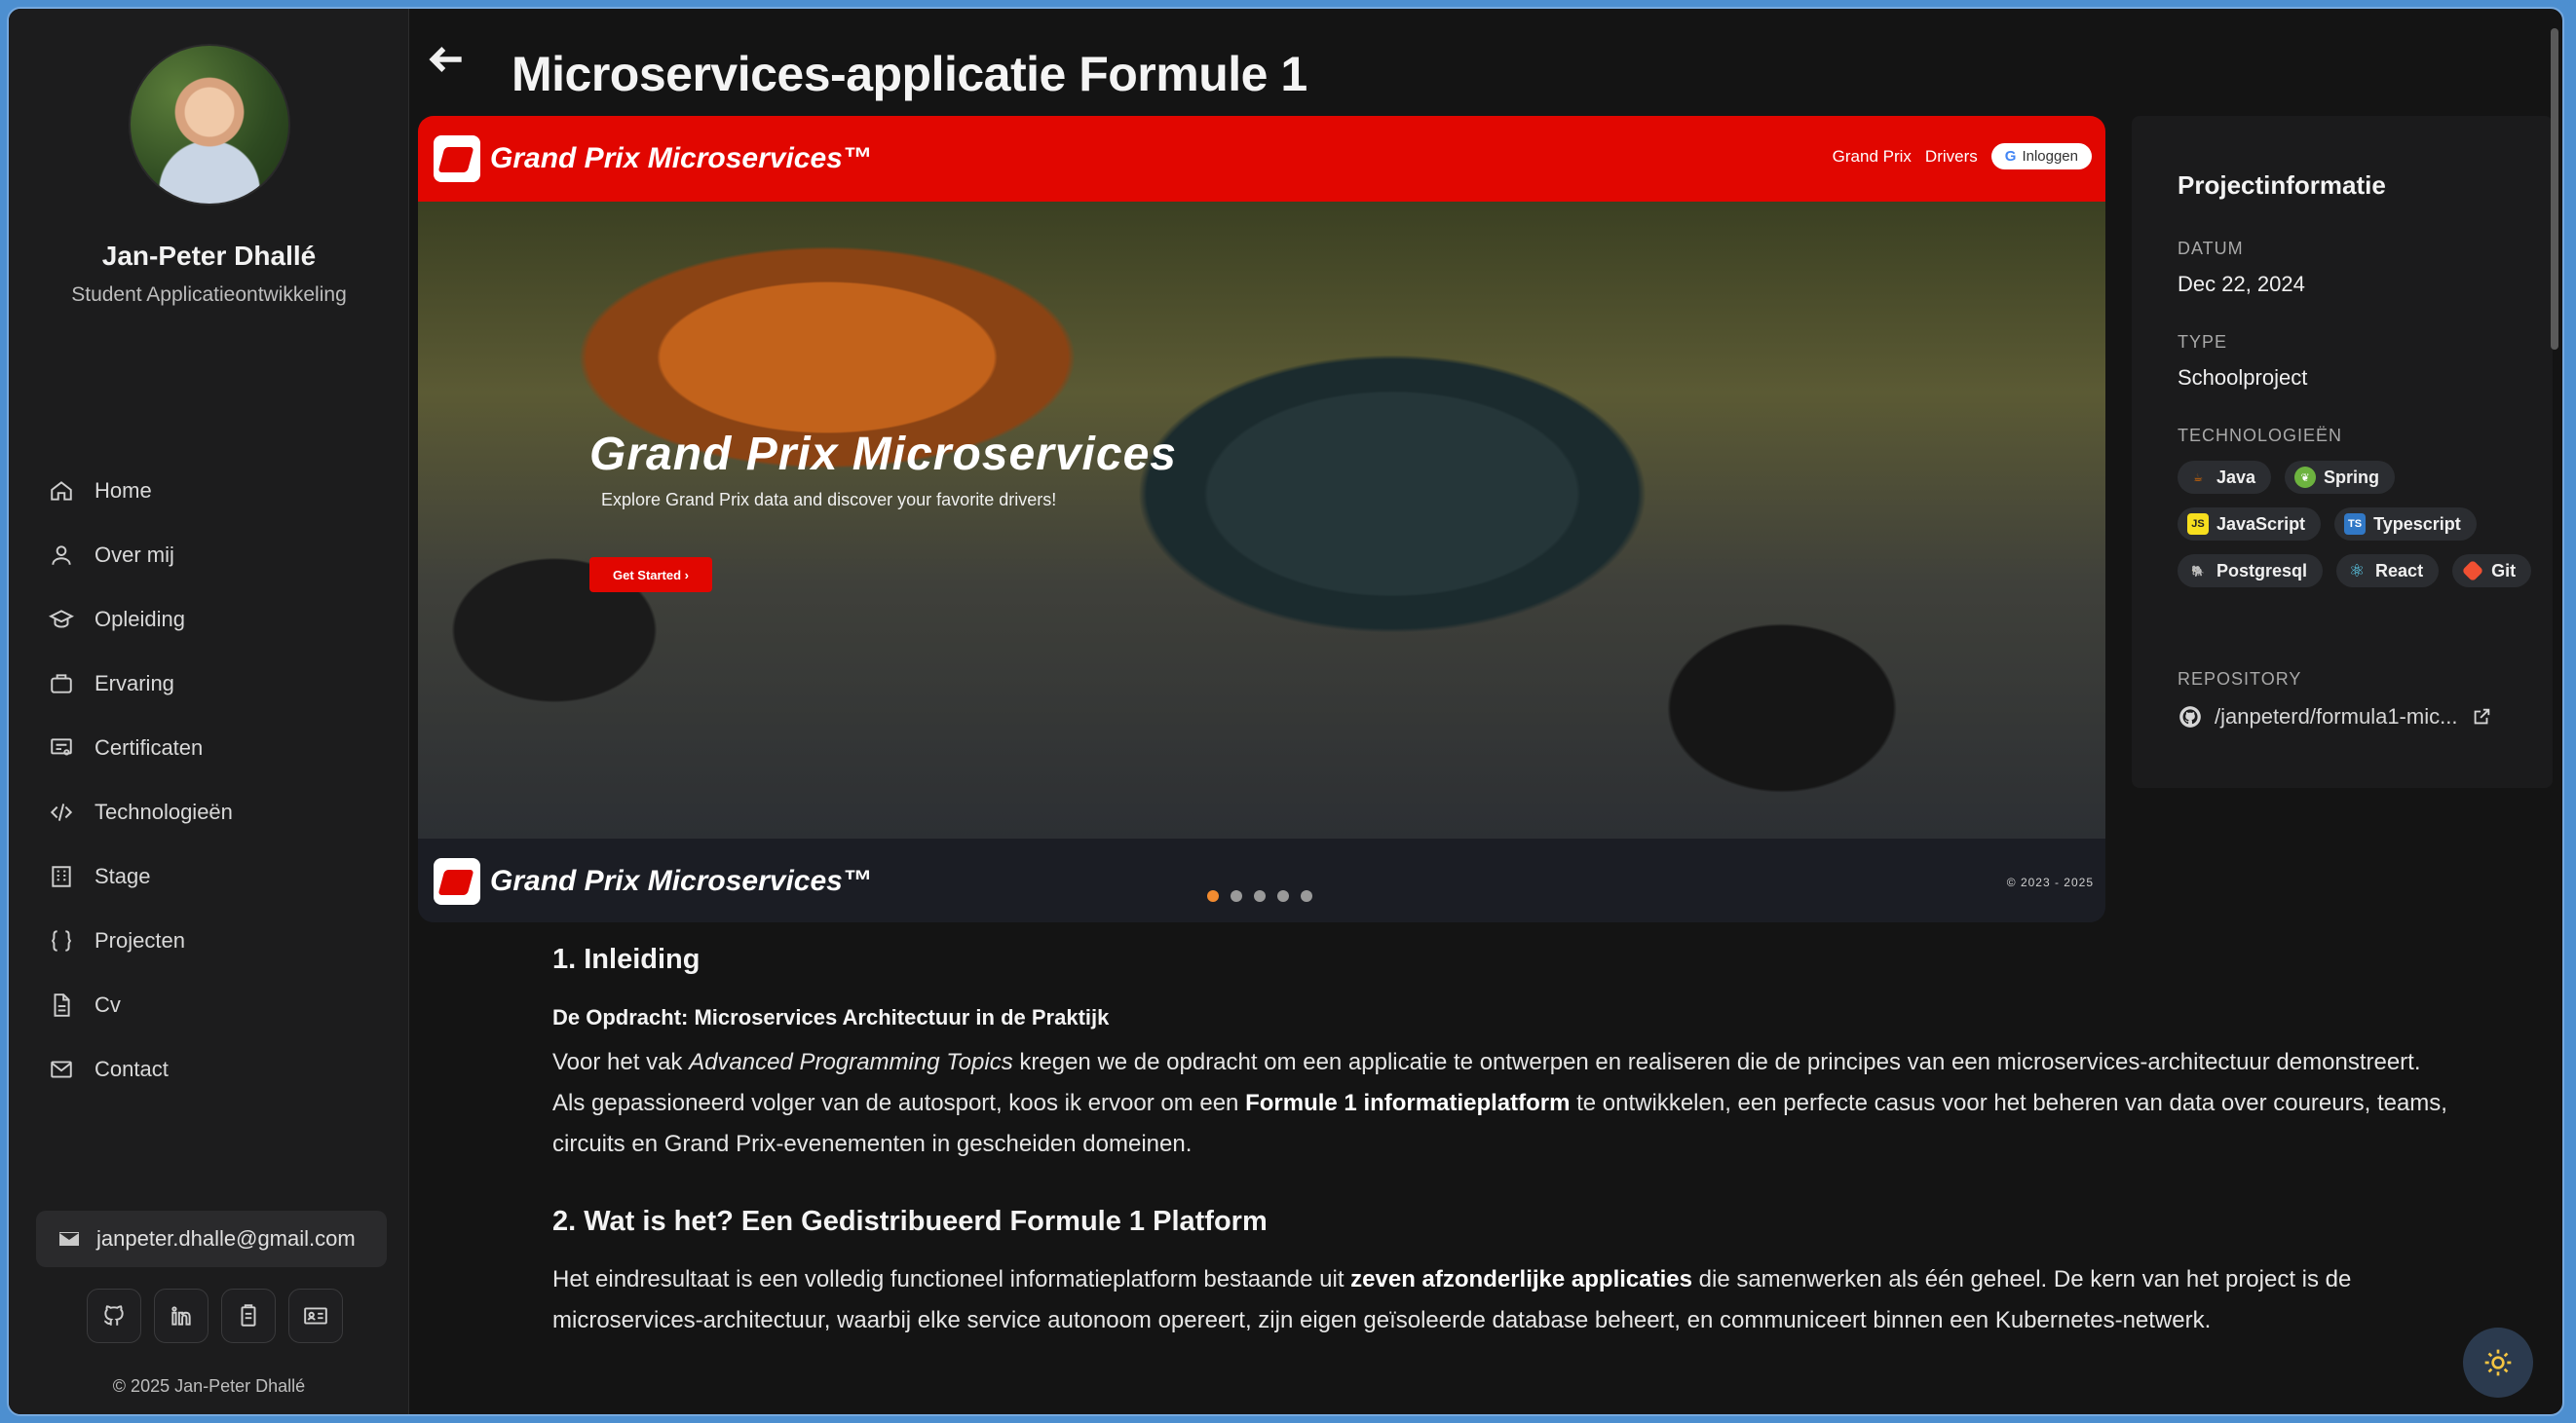 This screenshot has height=1423, width=2576. Describe the element at coordinates (211, 876) in the screenshot. I see `sidebar-item-stage: Stage` at that location.